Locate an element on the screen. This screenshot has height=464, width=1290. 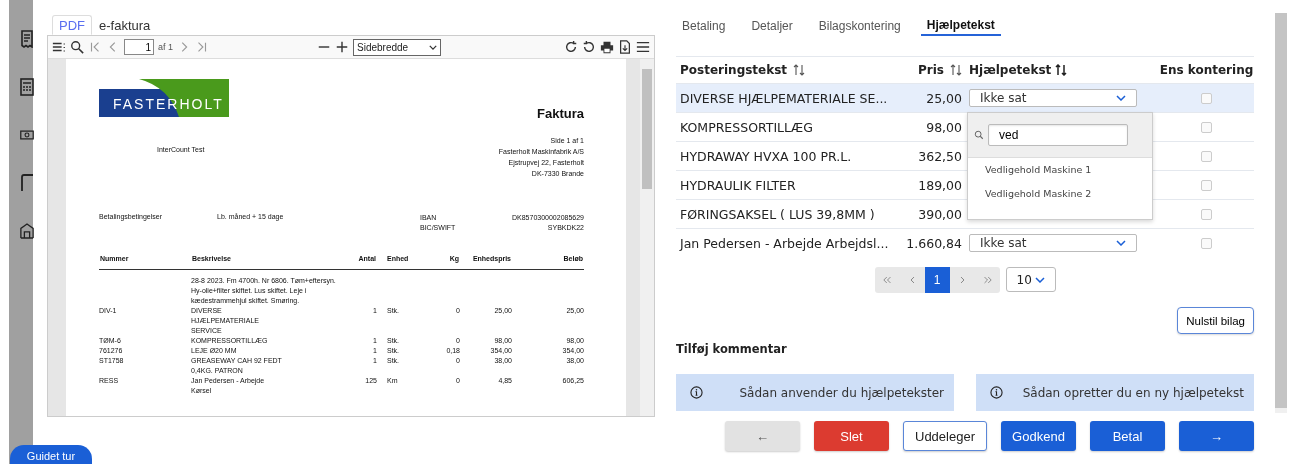
table-cell: 362,50 is located at coordinates (940, 156).